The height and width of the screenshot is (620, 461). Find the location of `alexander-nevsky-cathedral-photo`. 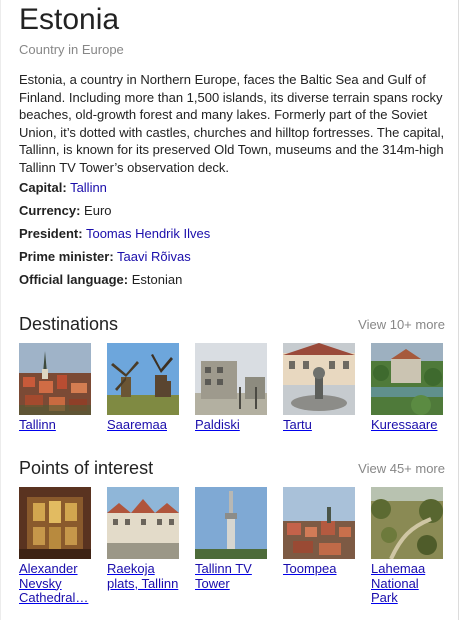

alexander-nevsky-cathedral-photo is located at coordinates (55, 523).